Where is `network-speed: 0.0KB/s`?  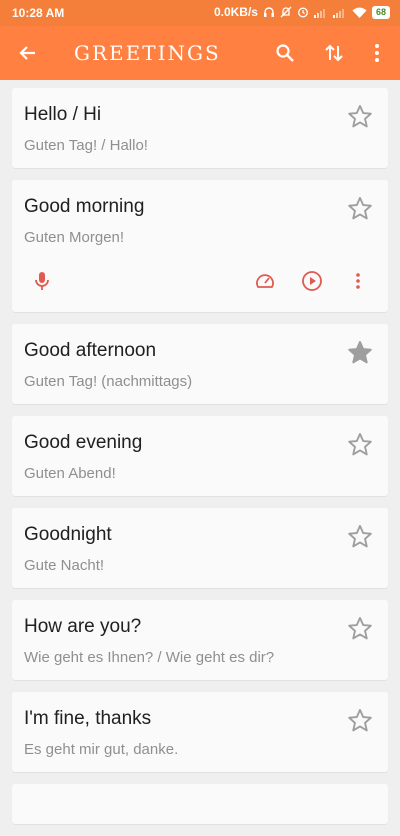 network-speed: 0.0KB/s is located at coordinates (235, 12).